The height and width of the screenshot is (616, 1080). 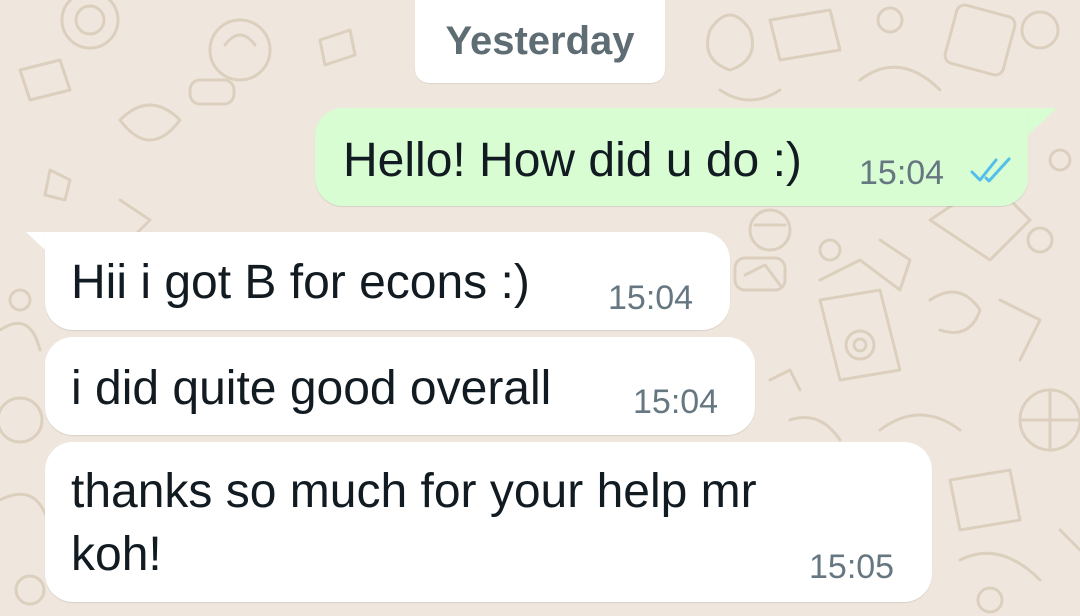 What do you see at coordinates (311, 388) in the screenshot?
I see `message-text: i did quite good overall` at bounding box center [311, 388].